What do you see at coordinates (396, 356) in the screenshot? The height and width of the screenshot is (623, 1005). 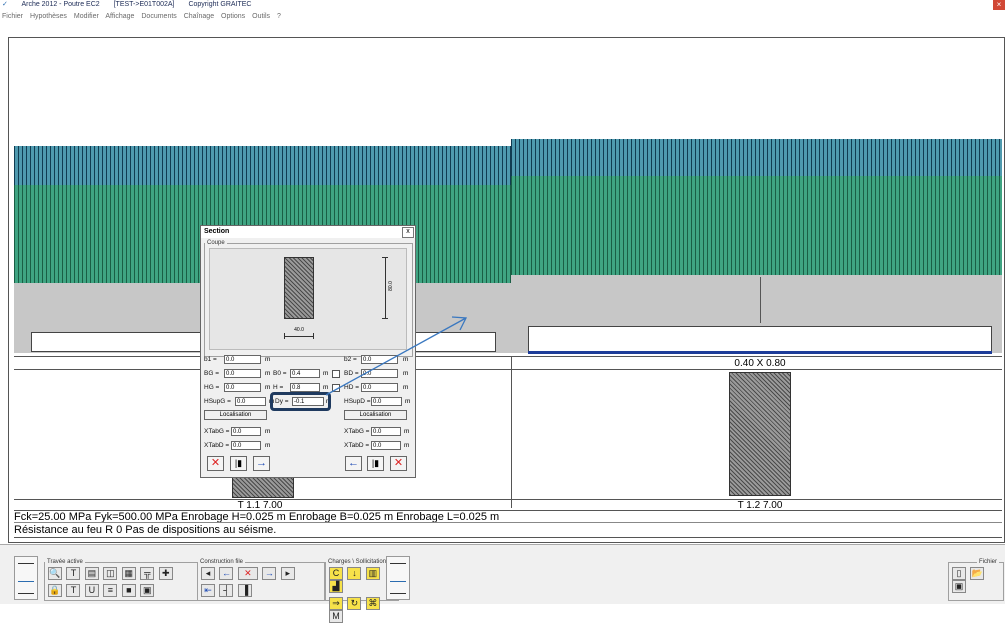 I see `annotation-arrow` at bounding box center [396, 356].